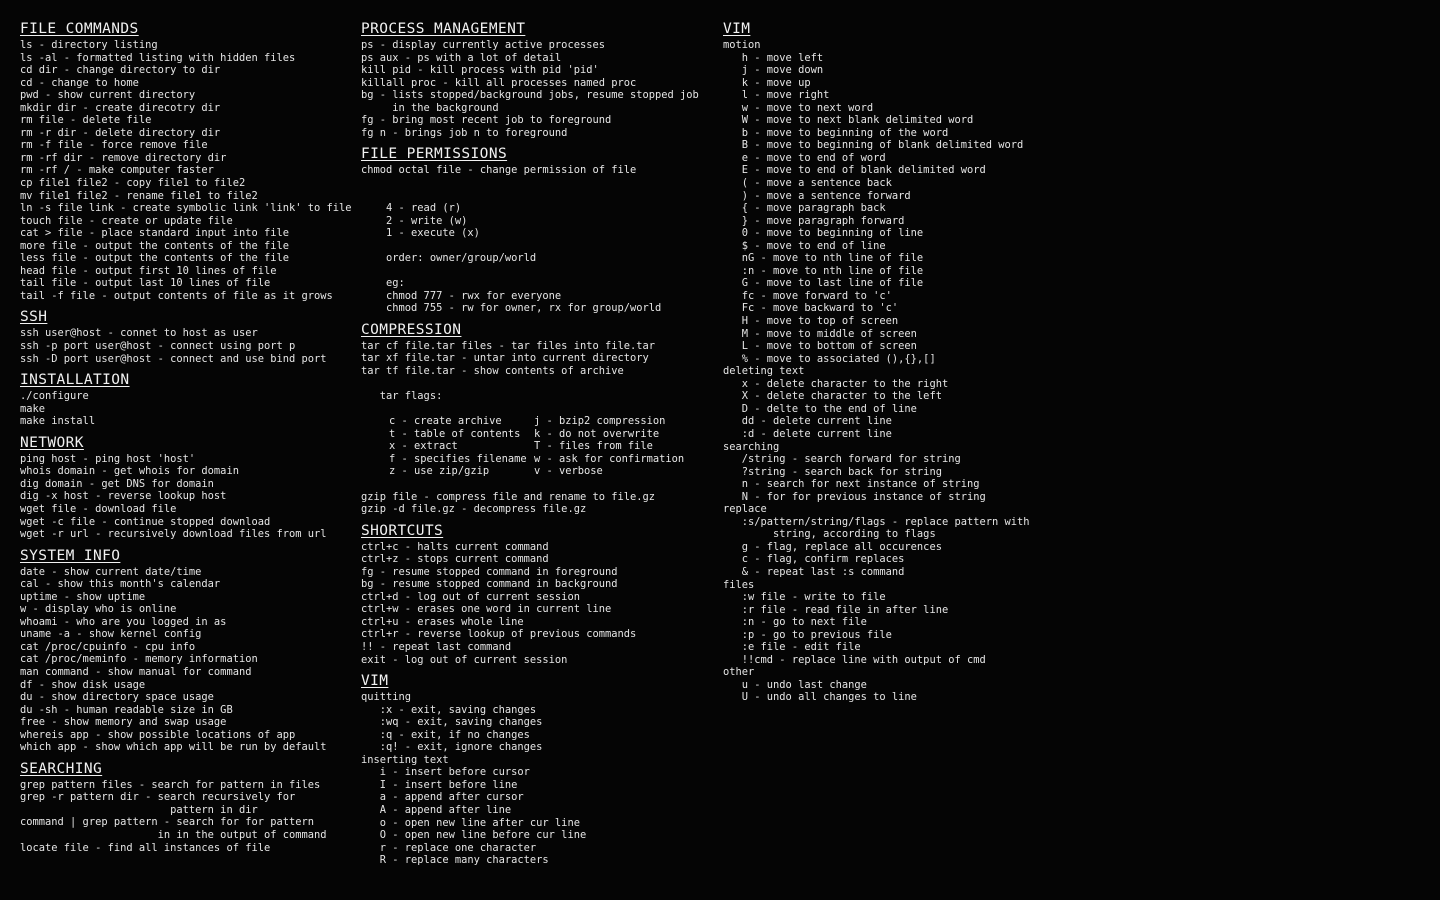 The image size is (1440, 900). I want to click on command-line: cp file1 file2 - copy file1 to file2, so click(133, 183).